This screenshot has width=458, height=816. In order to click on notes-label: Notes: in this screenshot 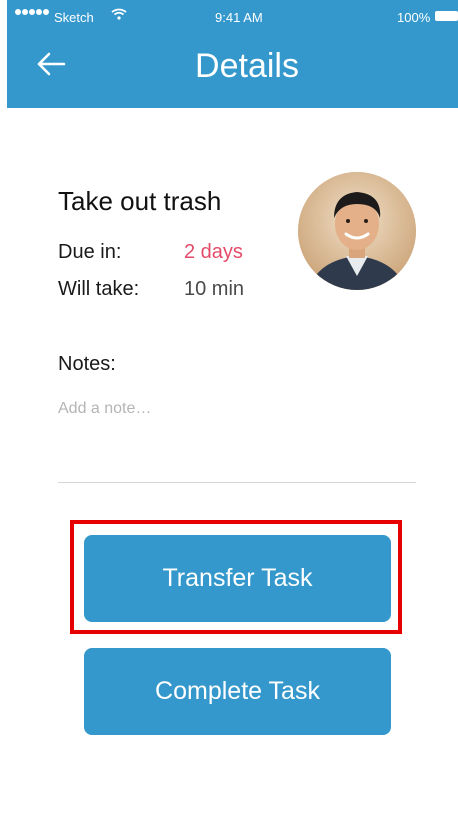, I will do `click(87, 364)`.